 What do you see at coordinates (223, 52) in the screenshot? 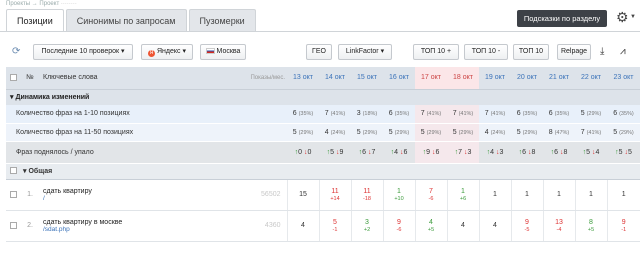
I see `region-button: Москва` at bounding box center [223, 52].